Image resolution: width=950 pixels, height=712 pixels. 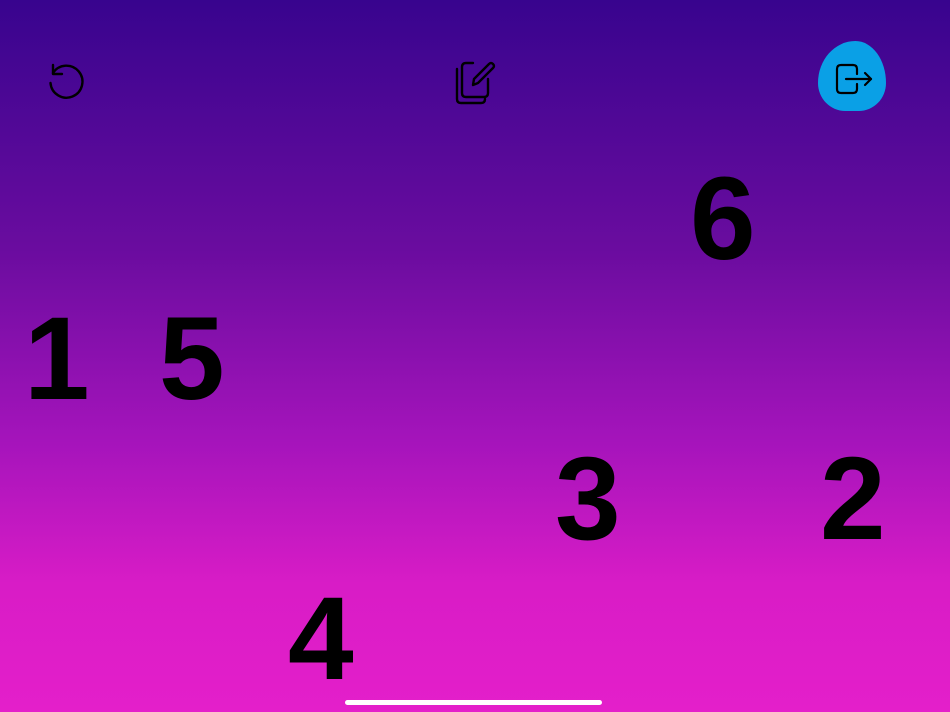 I want to click on edit-button, so click(x=471, y=81).